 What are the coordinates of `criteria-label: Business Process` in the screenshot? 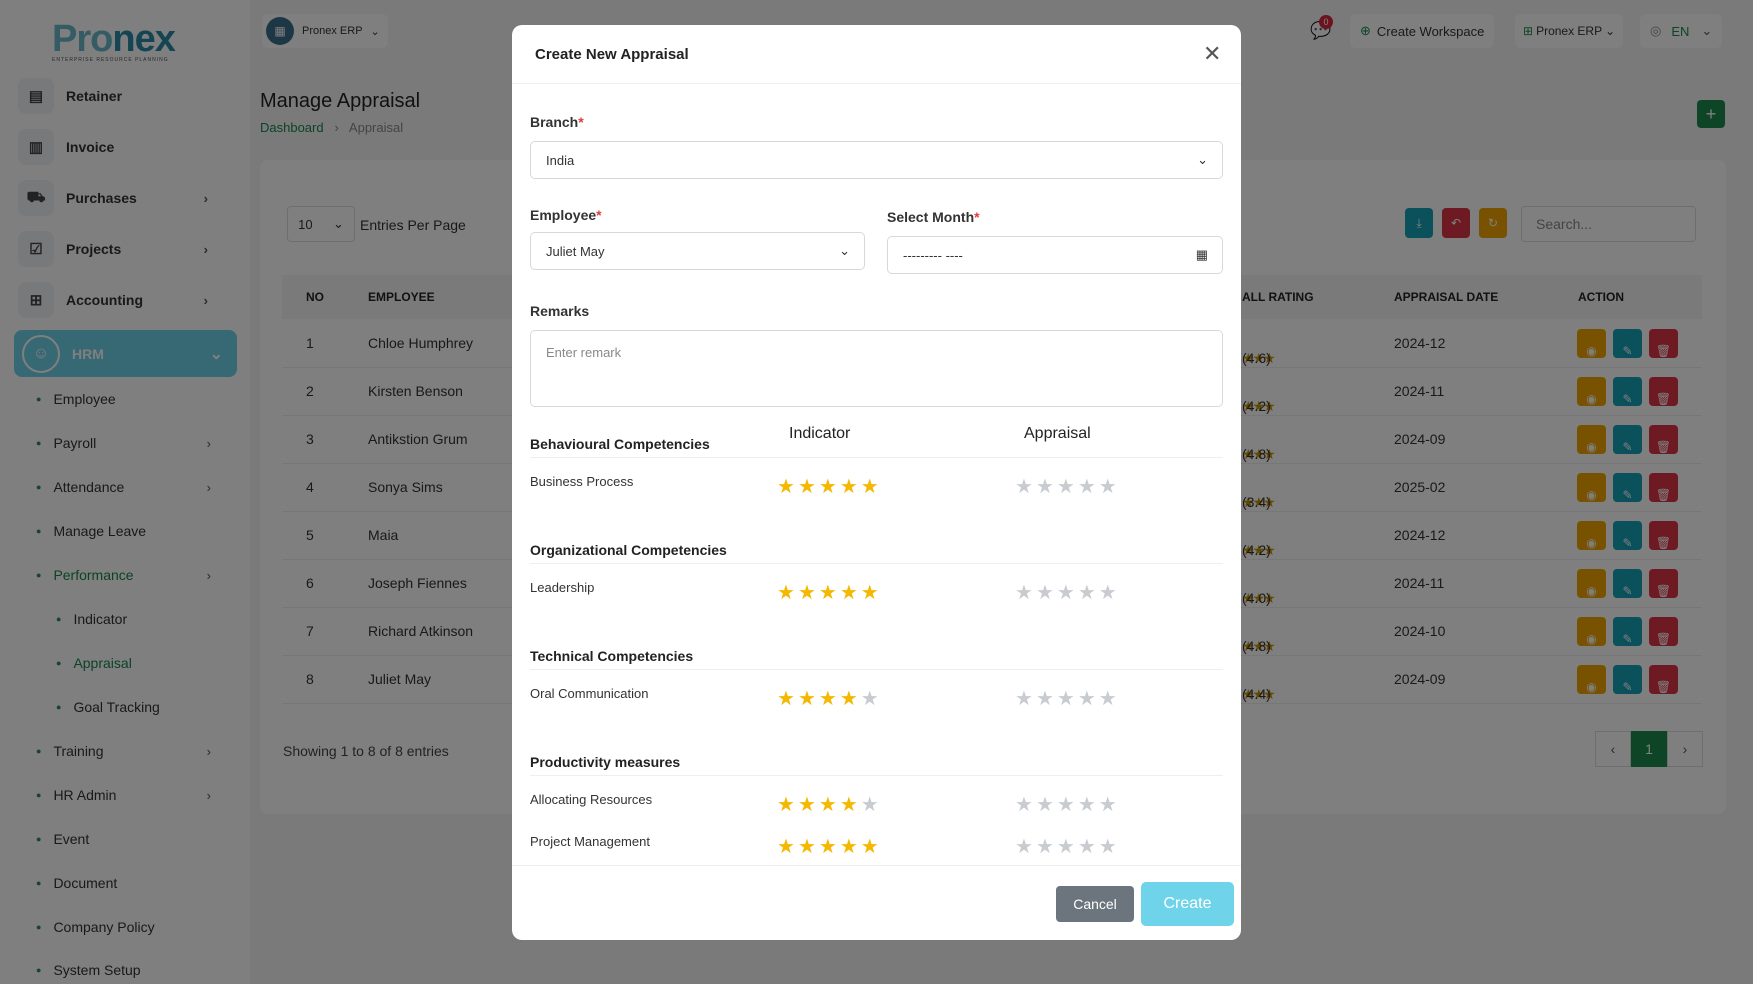 It's located at (582, 481).